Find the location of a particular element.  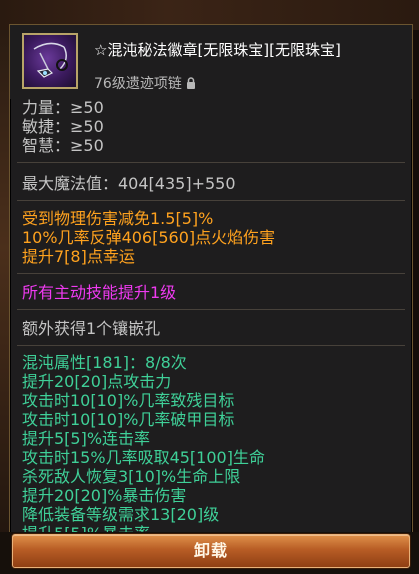

stat-line: 杀死敌人恢复3[10]%生命上限 is located at coordinates (131, 476).